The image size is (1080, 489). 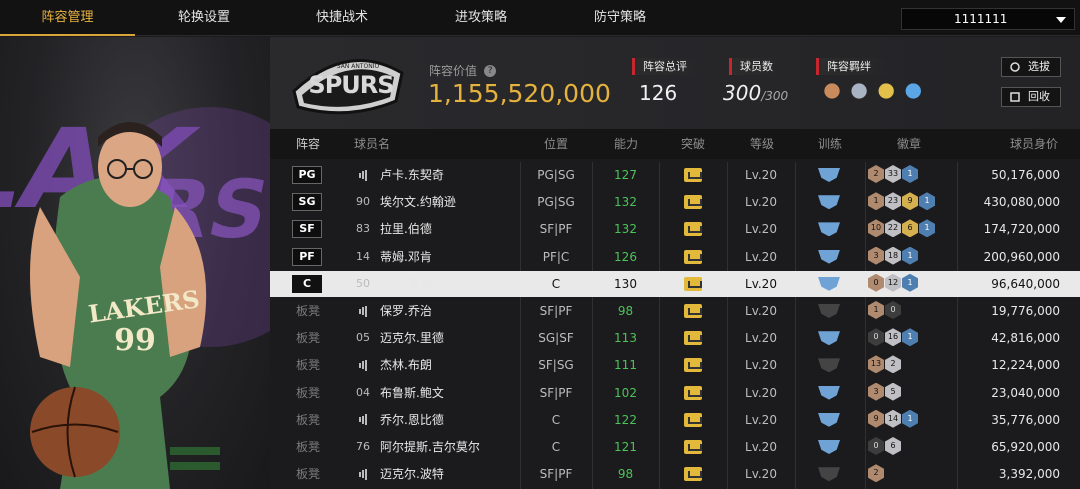 What do you see at coordinates (626, 144) in the screenshot?
I see `header-ability: 能力` at bounding box center [626, 144].